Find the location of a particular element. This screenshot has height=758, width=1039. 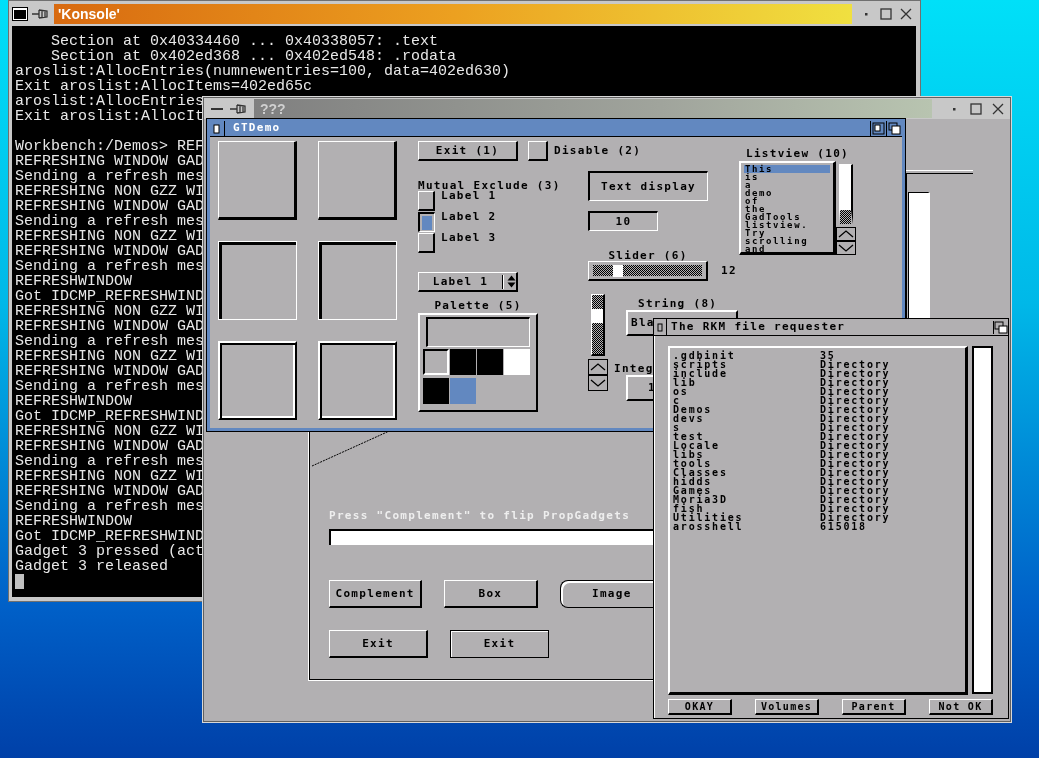

file-size: 615018 is located at coordinates (843, 526).